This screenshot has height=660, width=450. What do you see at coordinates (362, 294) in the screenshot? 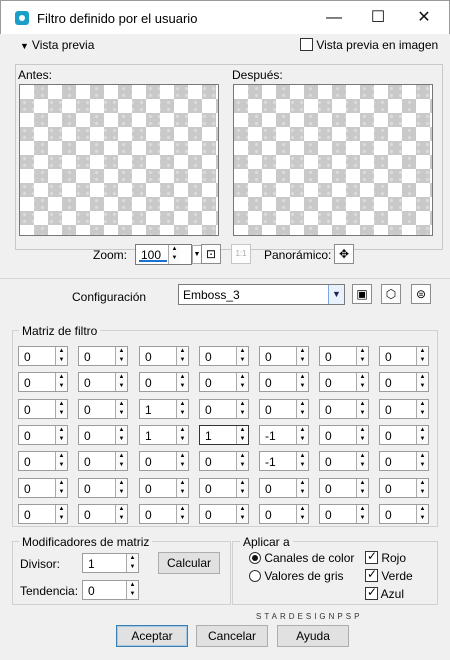
I see `save-preset-icon: ▣` at bounding box center [362, 294].